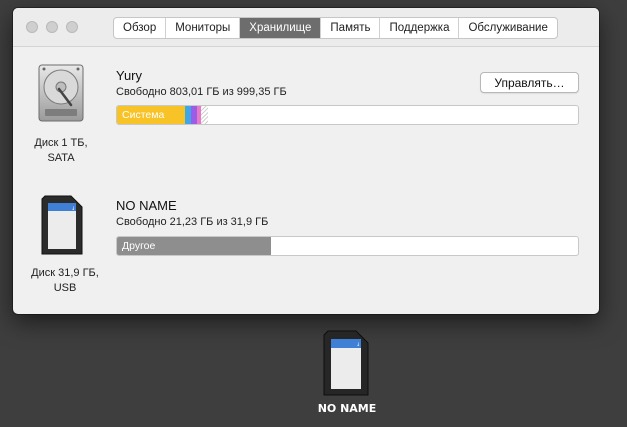  I want to click on tab-storage: Хранилище, so click(281, 28).